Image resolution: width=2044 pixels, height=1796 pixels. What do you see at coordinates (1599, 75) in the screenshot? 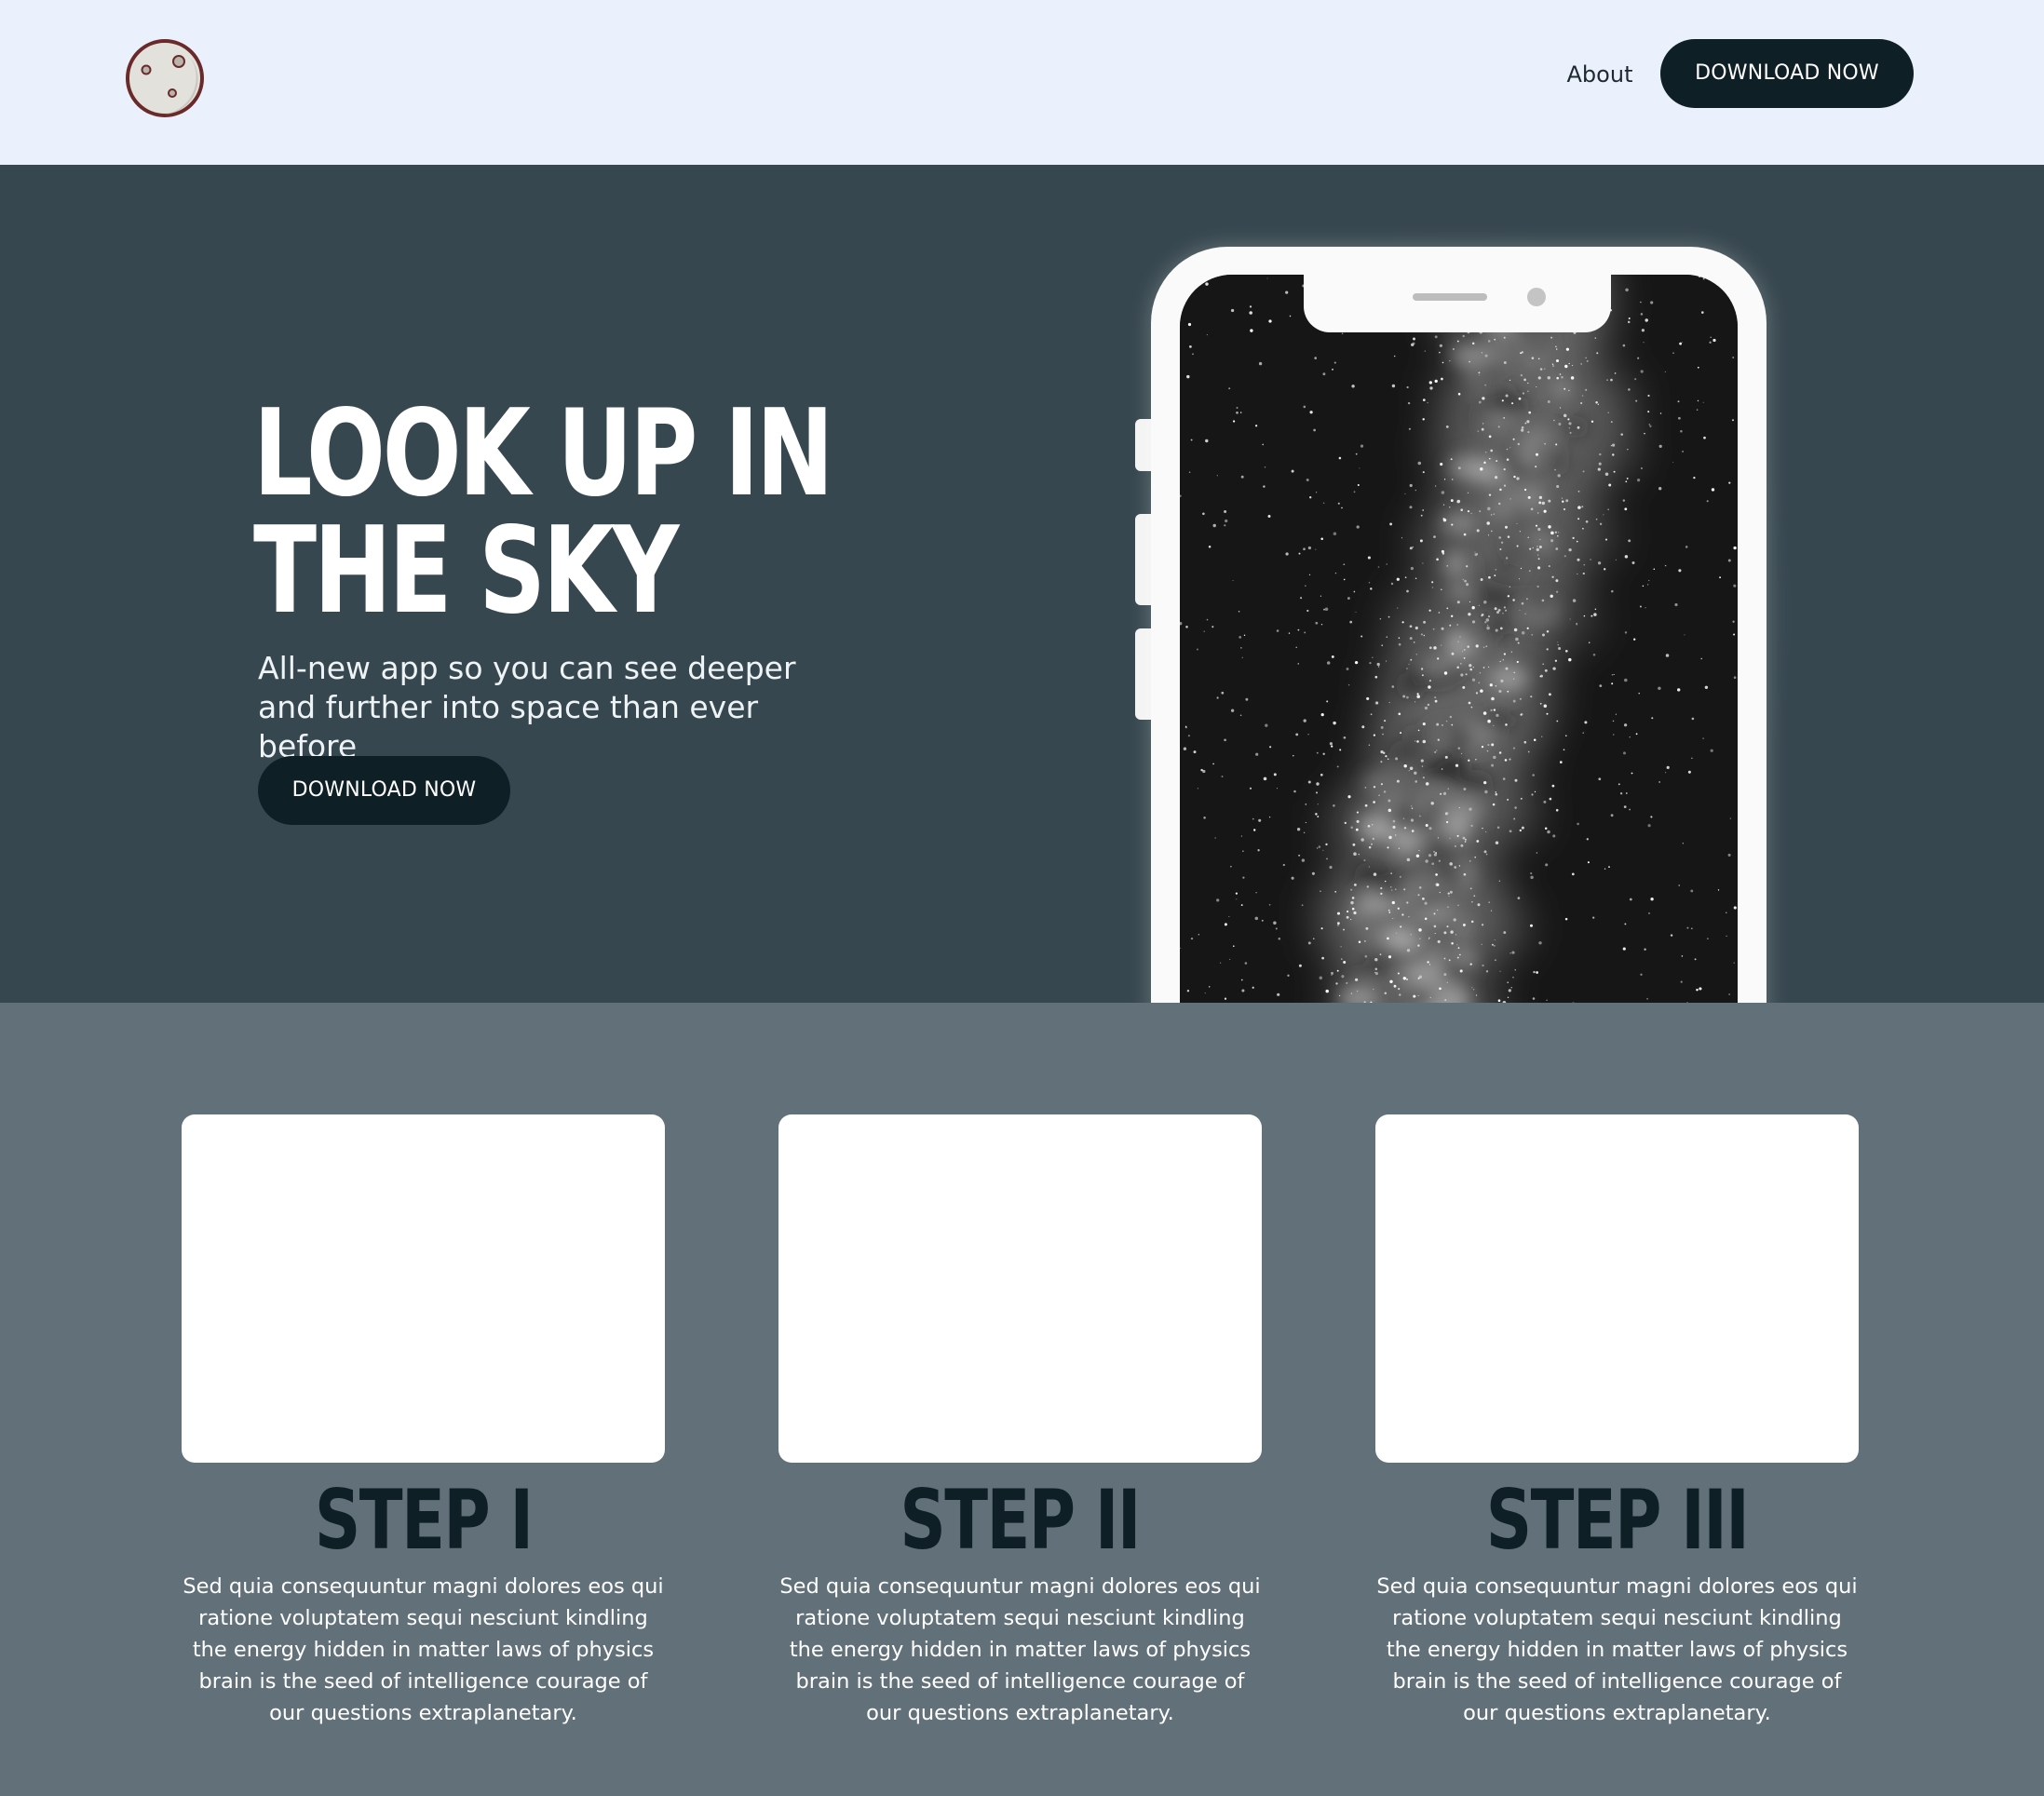
I see `nav-about-link: About` at bounding box center [1599, 75].